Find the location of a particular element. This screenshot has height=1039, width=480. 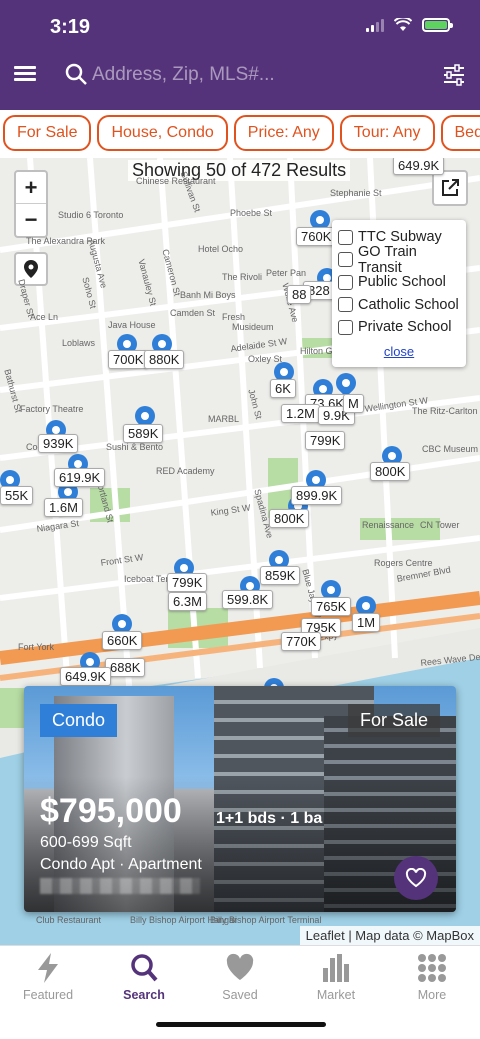

map-label: Fresh is located at coordinates (234, 317).